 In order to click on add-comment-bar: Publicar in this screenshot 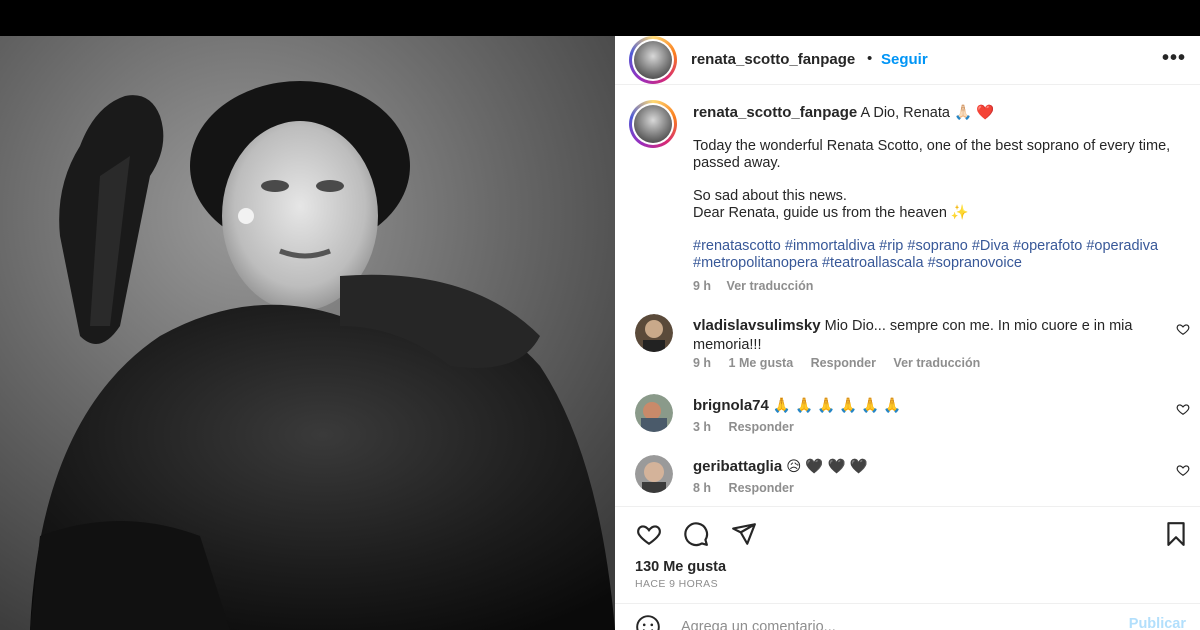, I will do `click(907, 616)`.